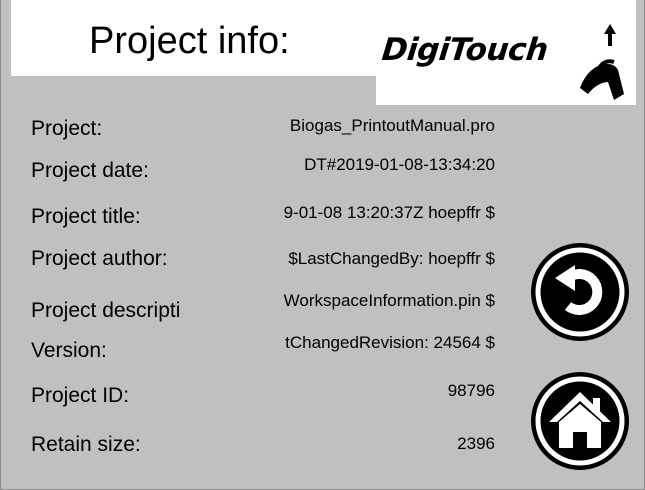 This screenshot has width=645, height=490. What do you see at coordinates (99, 258) in the screenshot?
I see `project-author-label: Project author:` at bounding box center [99, 258].